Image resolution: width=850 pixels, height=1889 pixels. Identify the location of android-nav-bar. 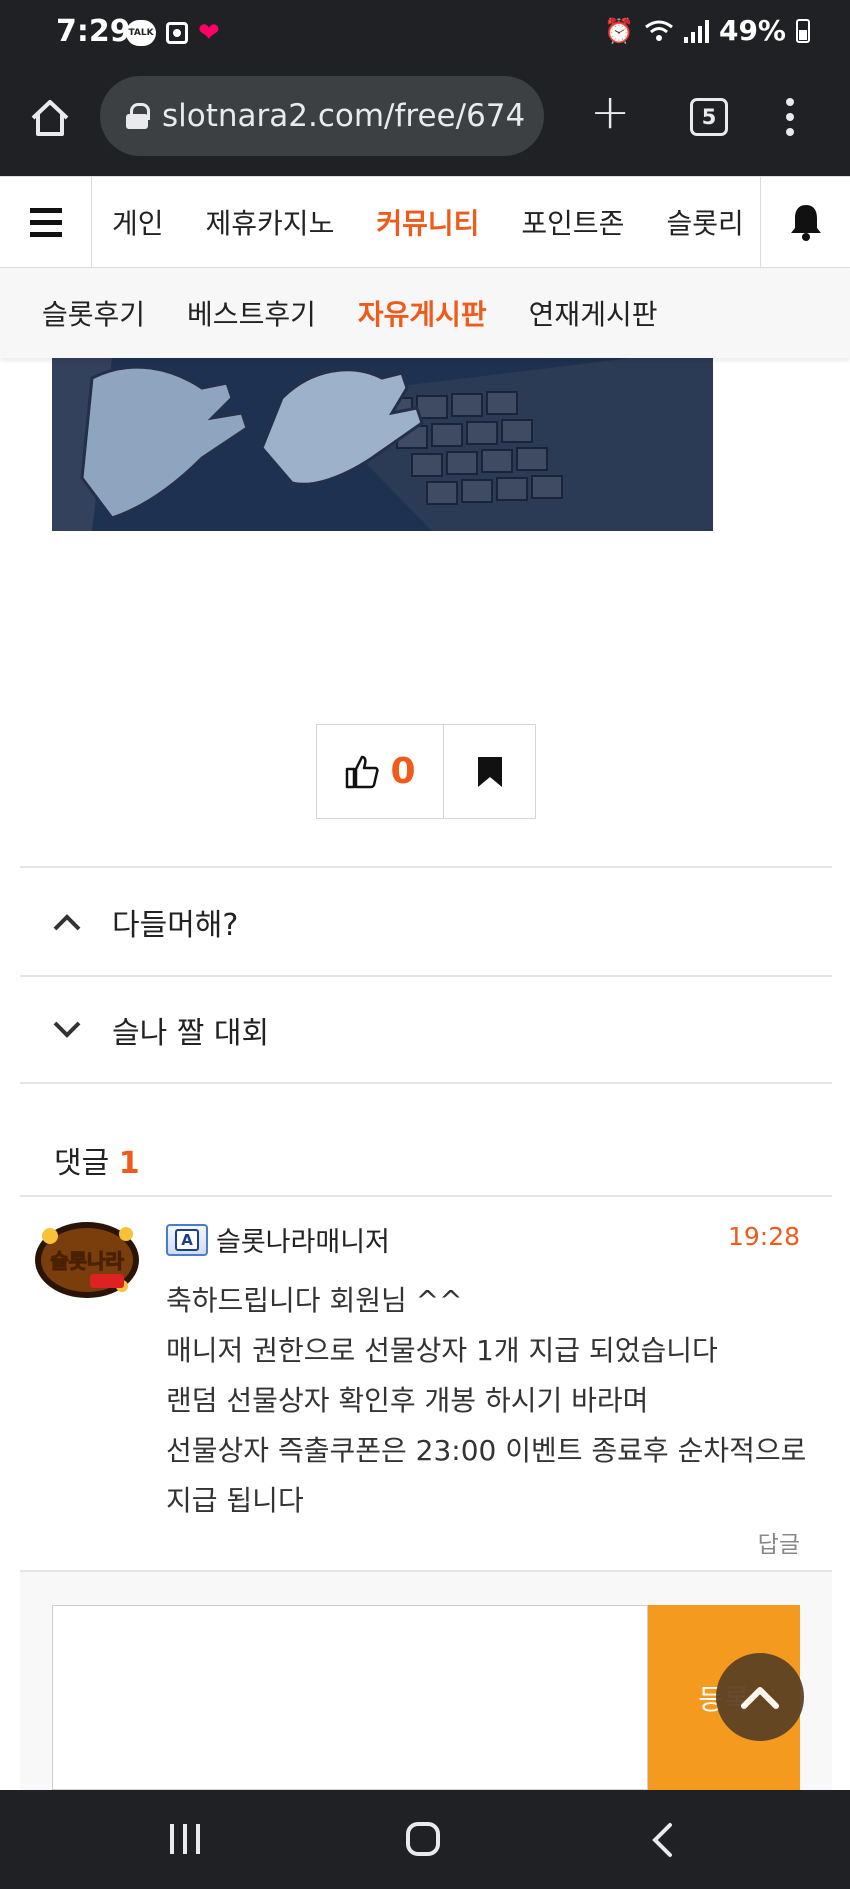
(425, 1839).